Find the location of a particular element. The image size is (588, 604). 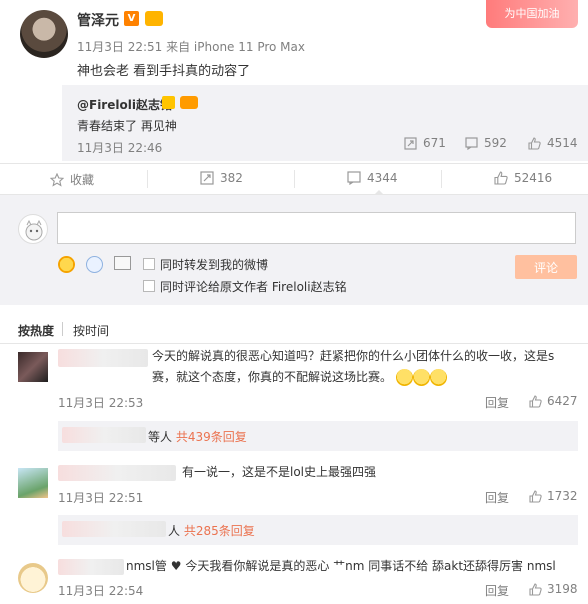

gif-icon is located at coordinates (94, 264).